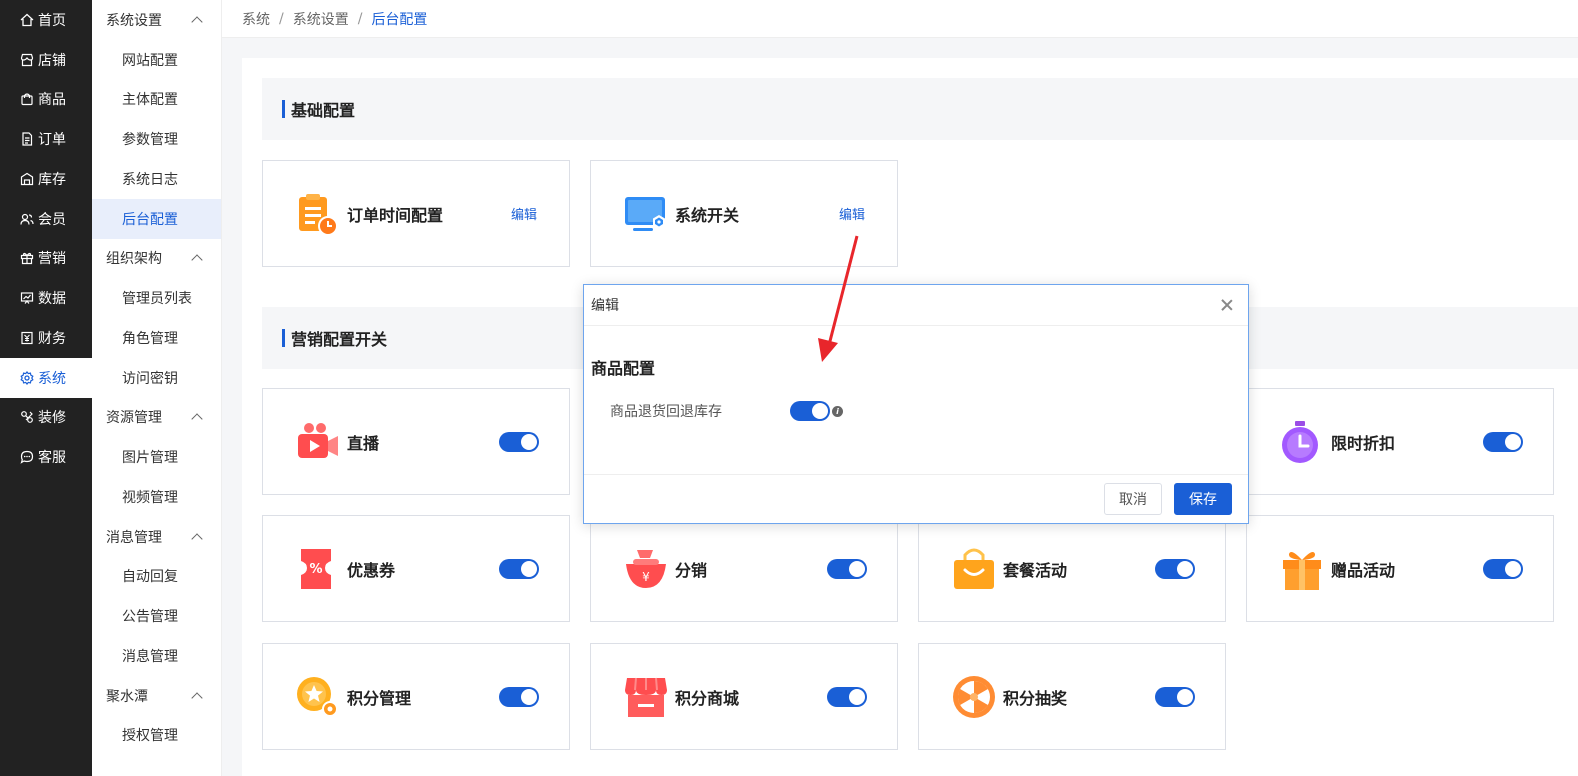 The height and width of the screenshot is (776, 1578). I want to click on points-mall-toggle, so click(847, 696).